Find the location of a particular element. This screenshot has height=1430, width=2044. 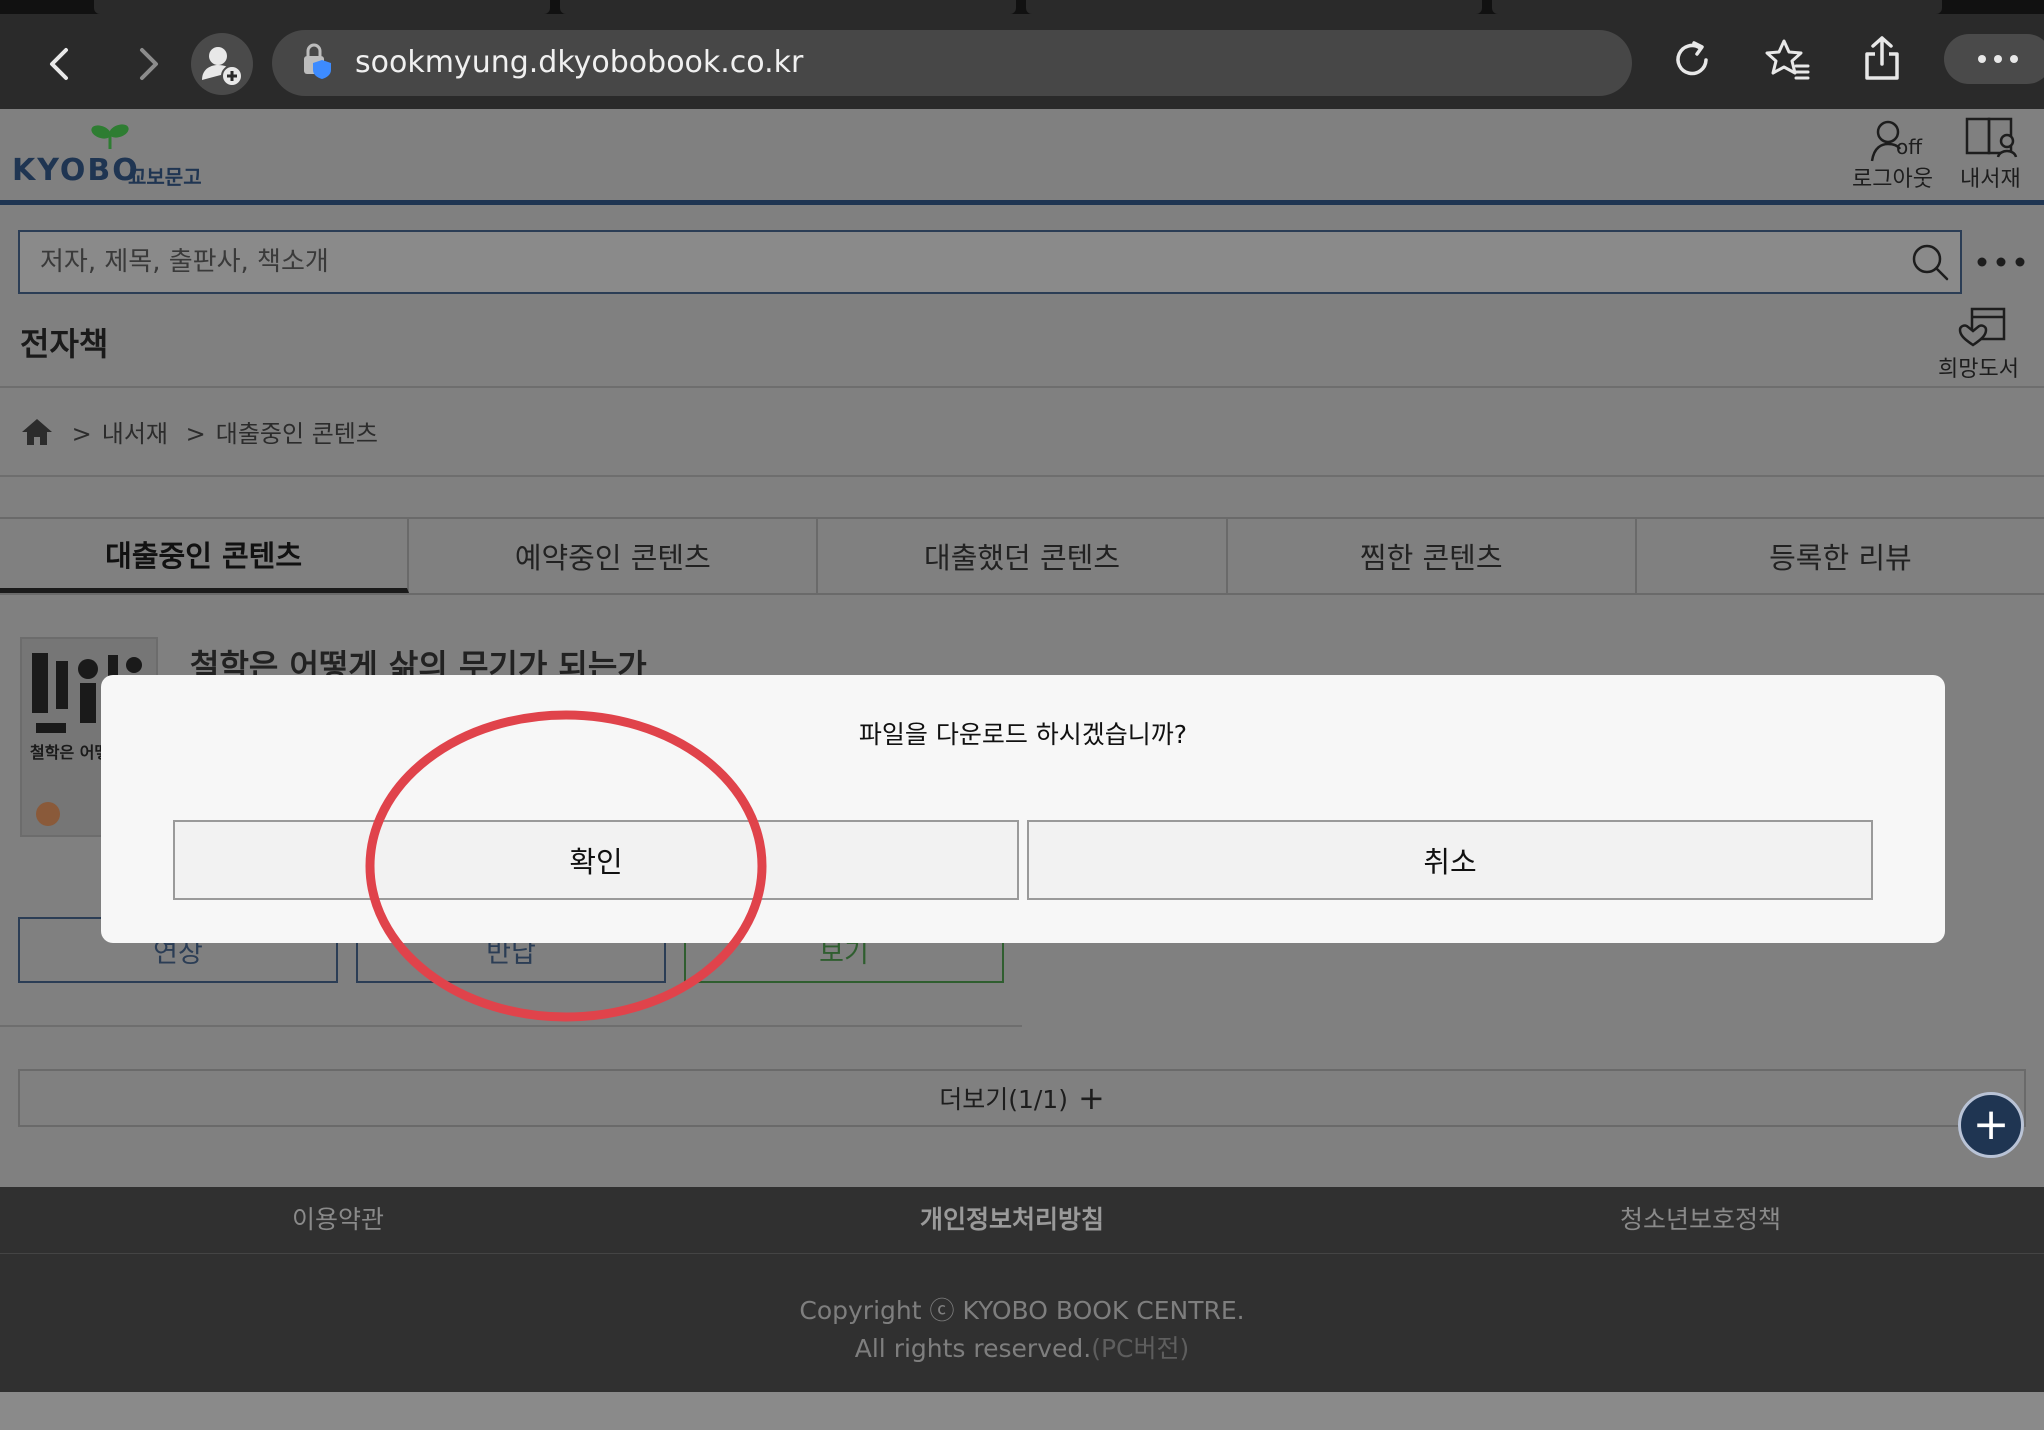

more-menu-button is located at coordinates (1994, 59).